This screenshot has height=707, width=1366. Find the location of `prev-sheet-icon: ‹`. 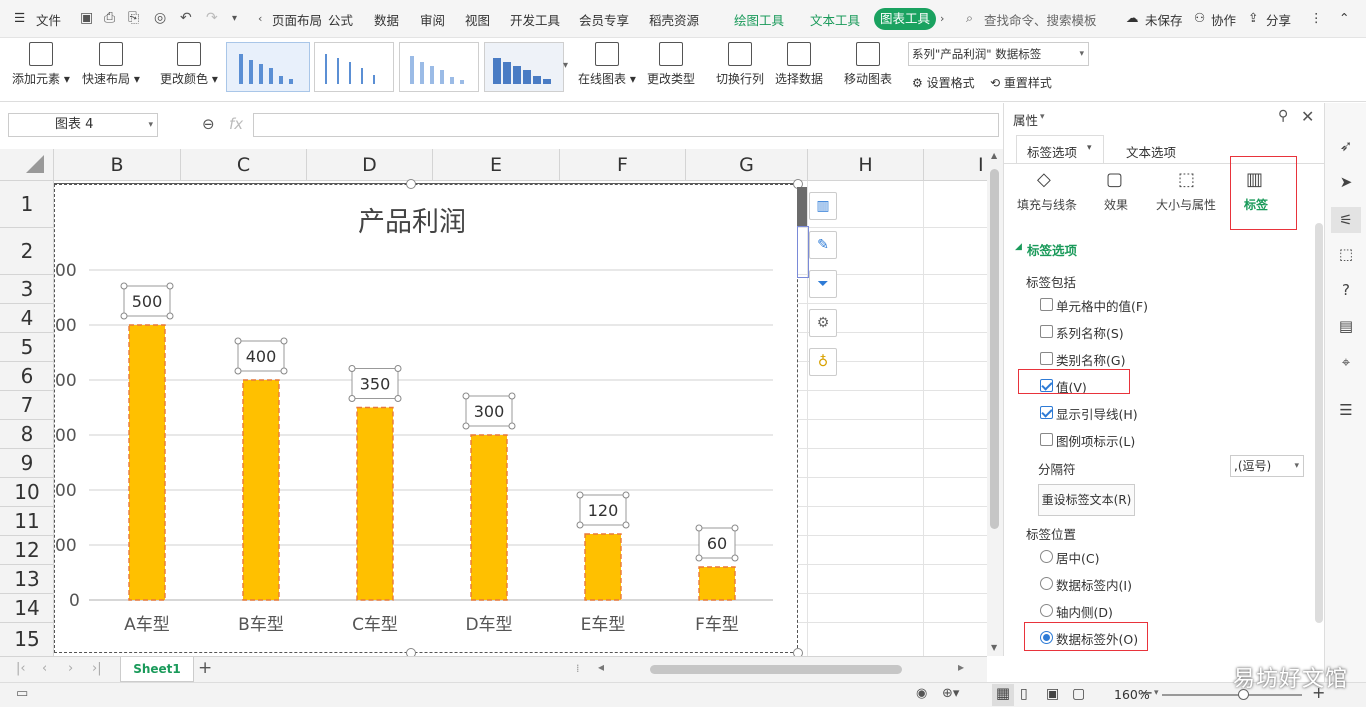

prev-sheet-icon: ‹ is located at coordinates (44, 668).